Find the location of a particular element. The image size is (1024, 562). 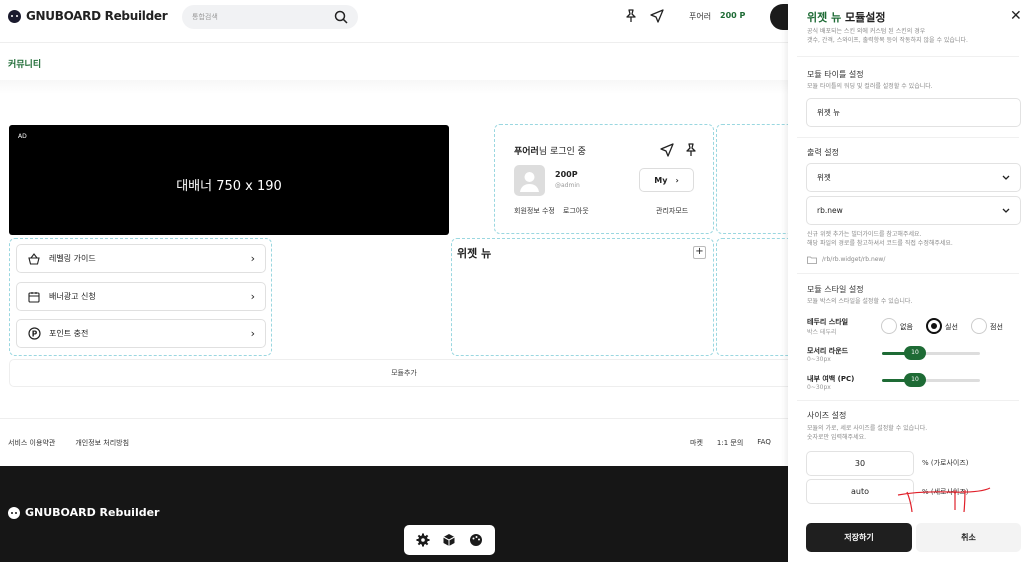

login-points: 200P is located at coordinates (566, 174).